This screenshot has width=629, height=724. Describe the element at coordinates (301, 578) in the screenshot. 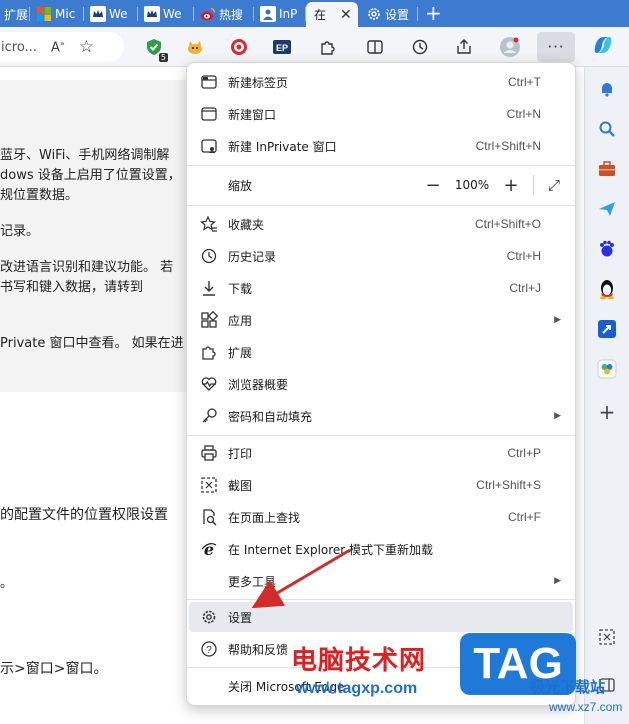

I see `annotation-arrow` at that location.